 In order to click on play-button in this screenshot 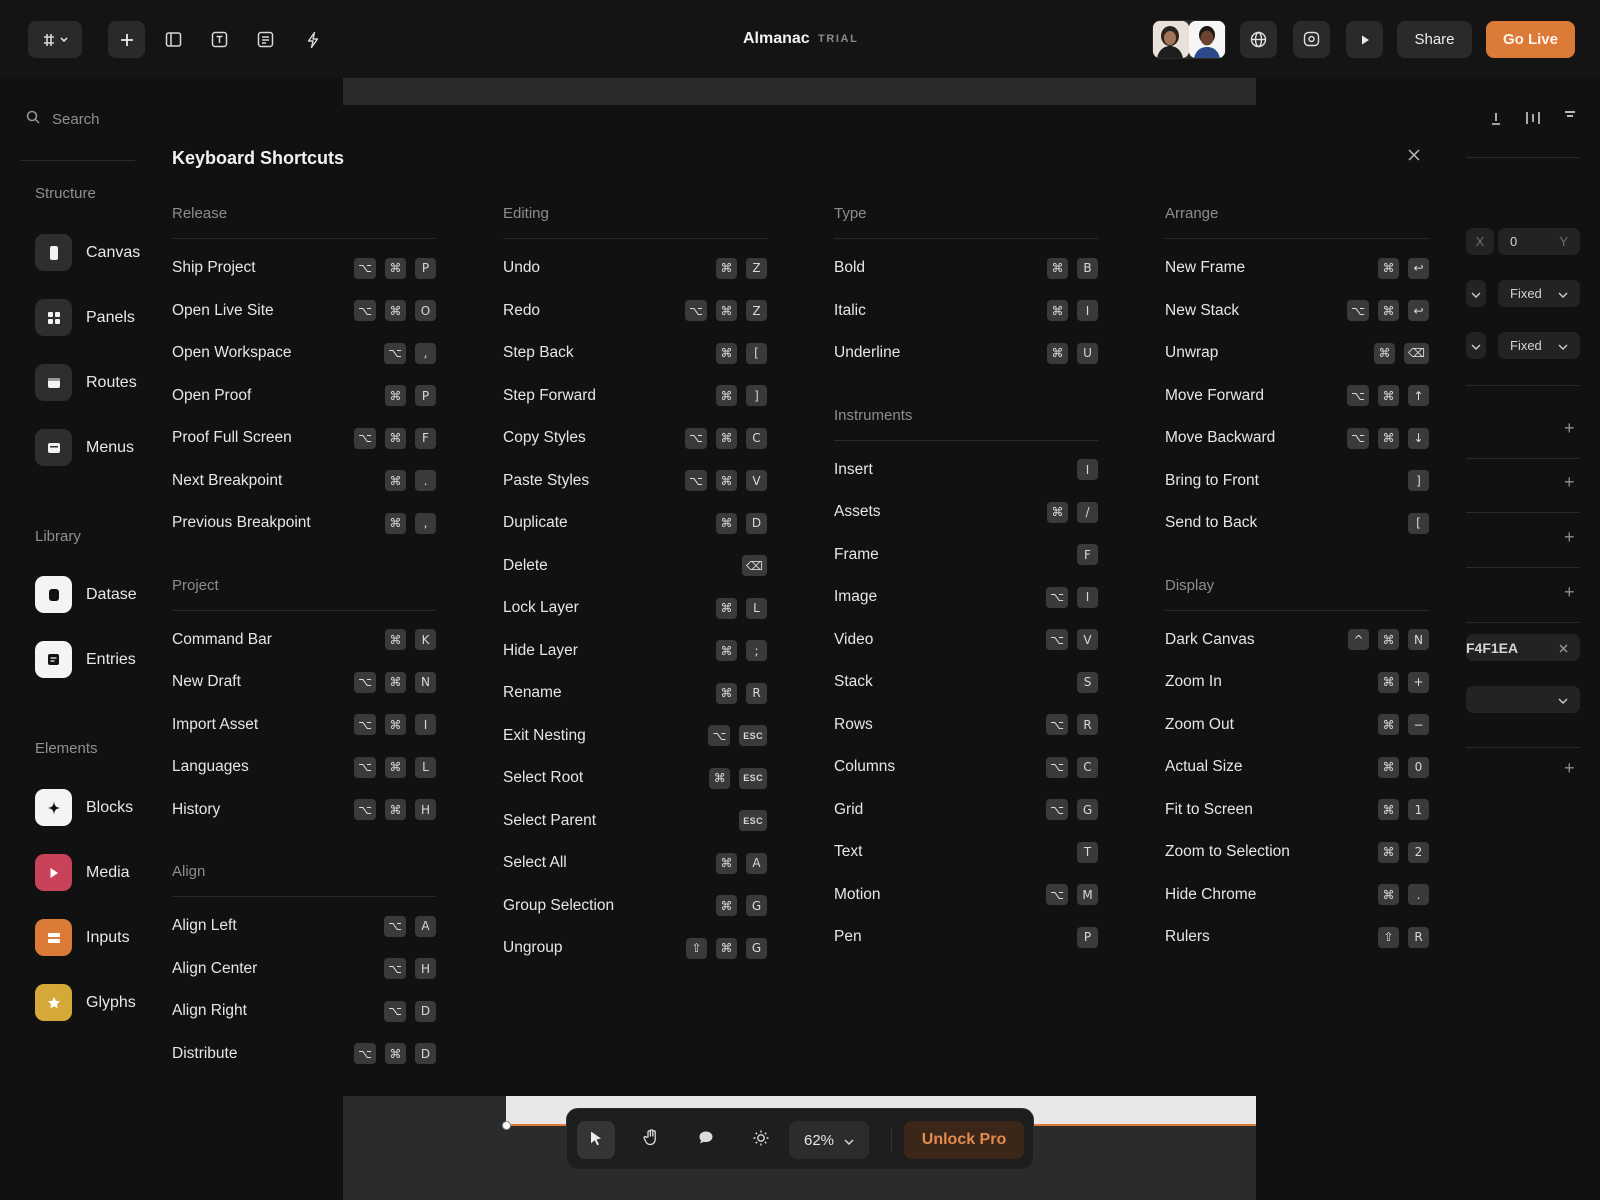, I will do `click(1364, 39)`.